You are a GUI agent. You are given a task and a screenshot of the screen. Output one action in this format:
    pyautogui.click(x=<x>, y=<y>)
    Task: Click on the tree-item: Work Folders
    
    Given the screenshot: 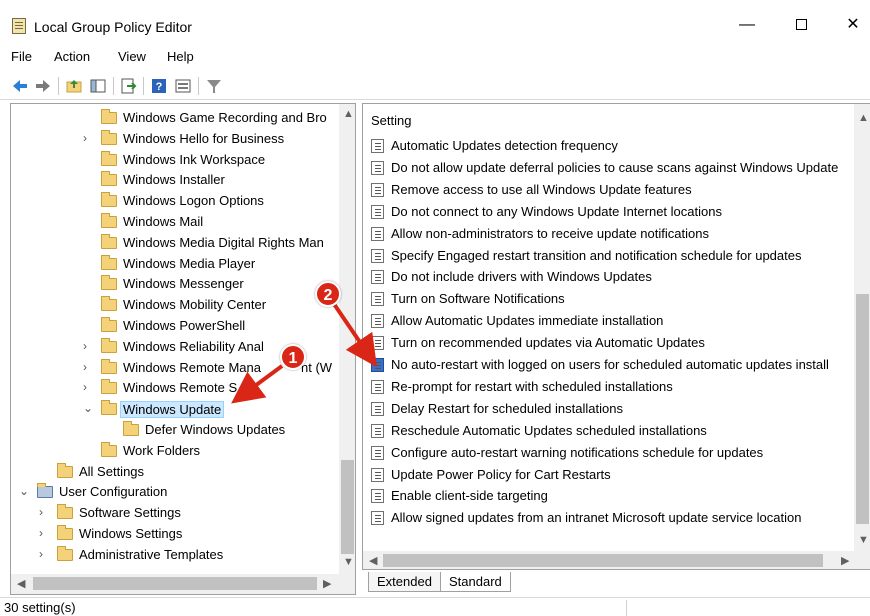 What is the action you would take?
    pyautogui.click(x=207, y=451)
    